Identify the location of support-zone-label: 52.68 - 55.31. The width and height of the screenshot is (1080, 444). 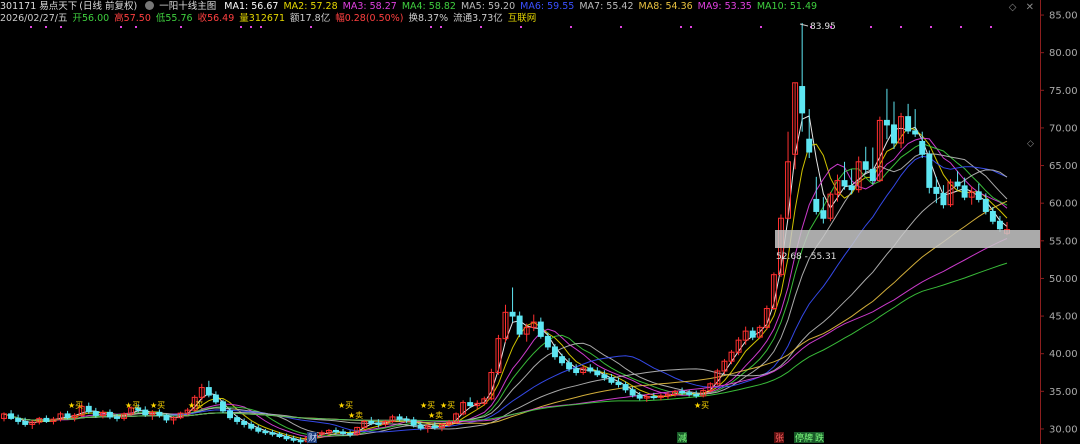
(806, 257).